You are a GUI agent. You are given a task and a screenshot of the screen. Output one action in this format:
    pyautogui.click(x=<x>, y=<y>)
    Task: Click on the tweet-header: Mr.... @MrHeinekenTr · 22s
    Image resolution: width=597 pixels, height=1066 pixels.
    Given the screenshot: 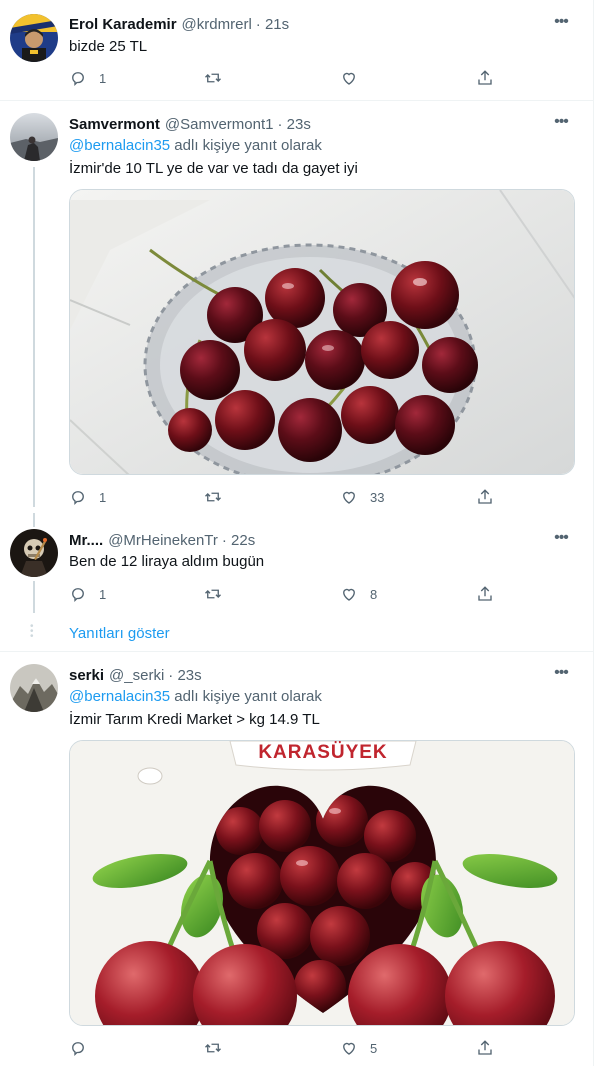 What is the action you would take?
    pyautogui.click(x=162, y=540)
    